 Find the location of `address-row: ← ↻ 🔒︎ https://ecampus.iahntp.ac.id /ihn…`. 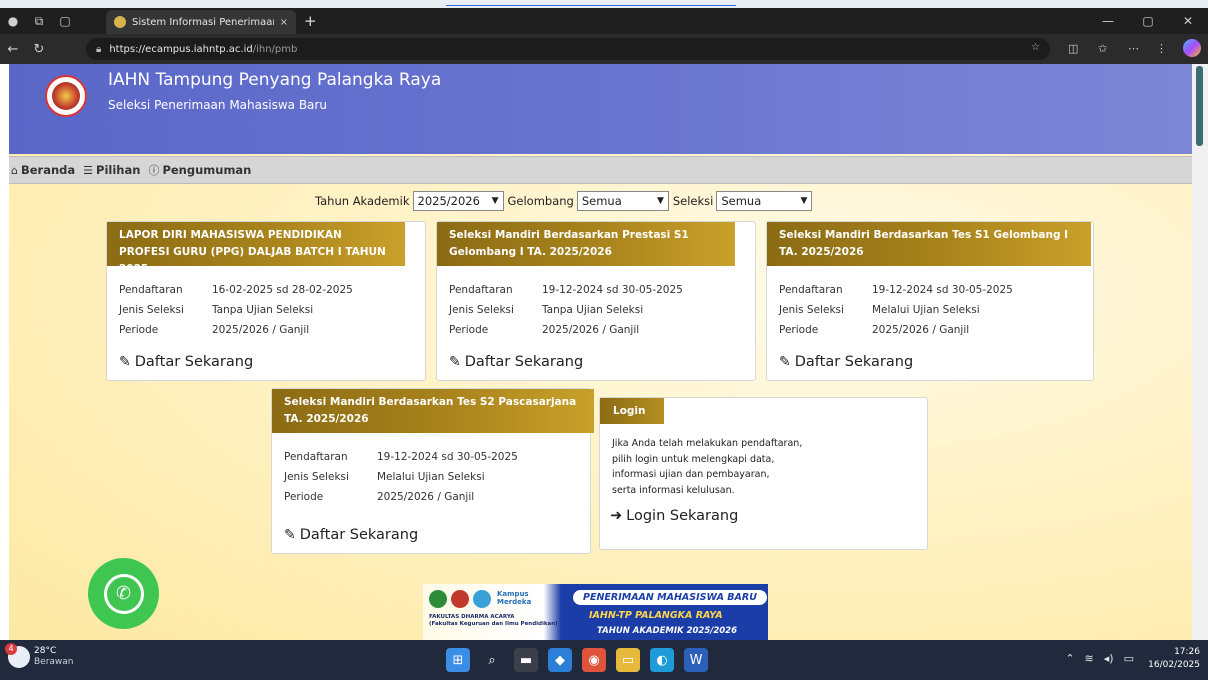

address-row: ← ↻ 🔒︎ https://ecampus.iahntp.ac.id /ihn… is located at coordinates (604, 49).